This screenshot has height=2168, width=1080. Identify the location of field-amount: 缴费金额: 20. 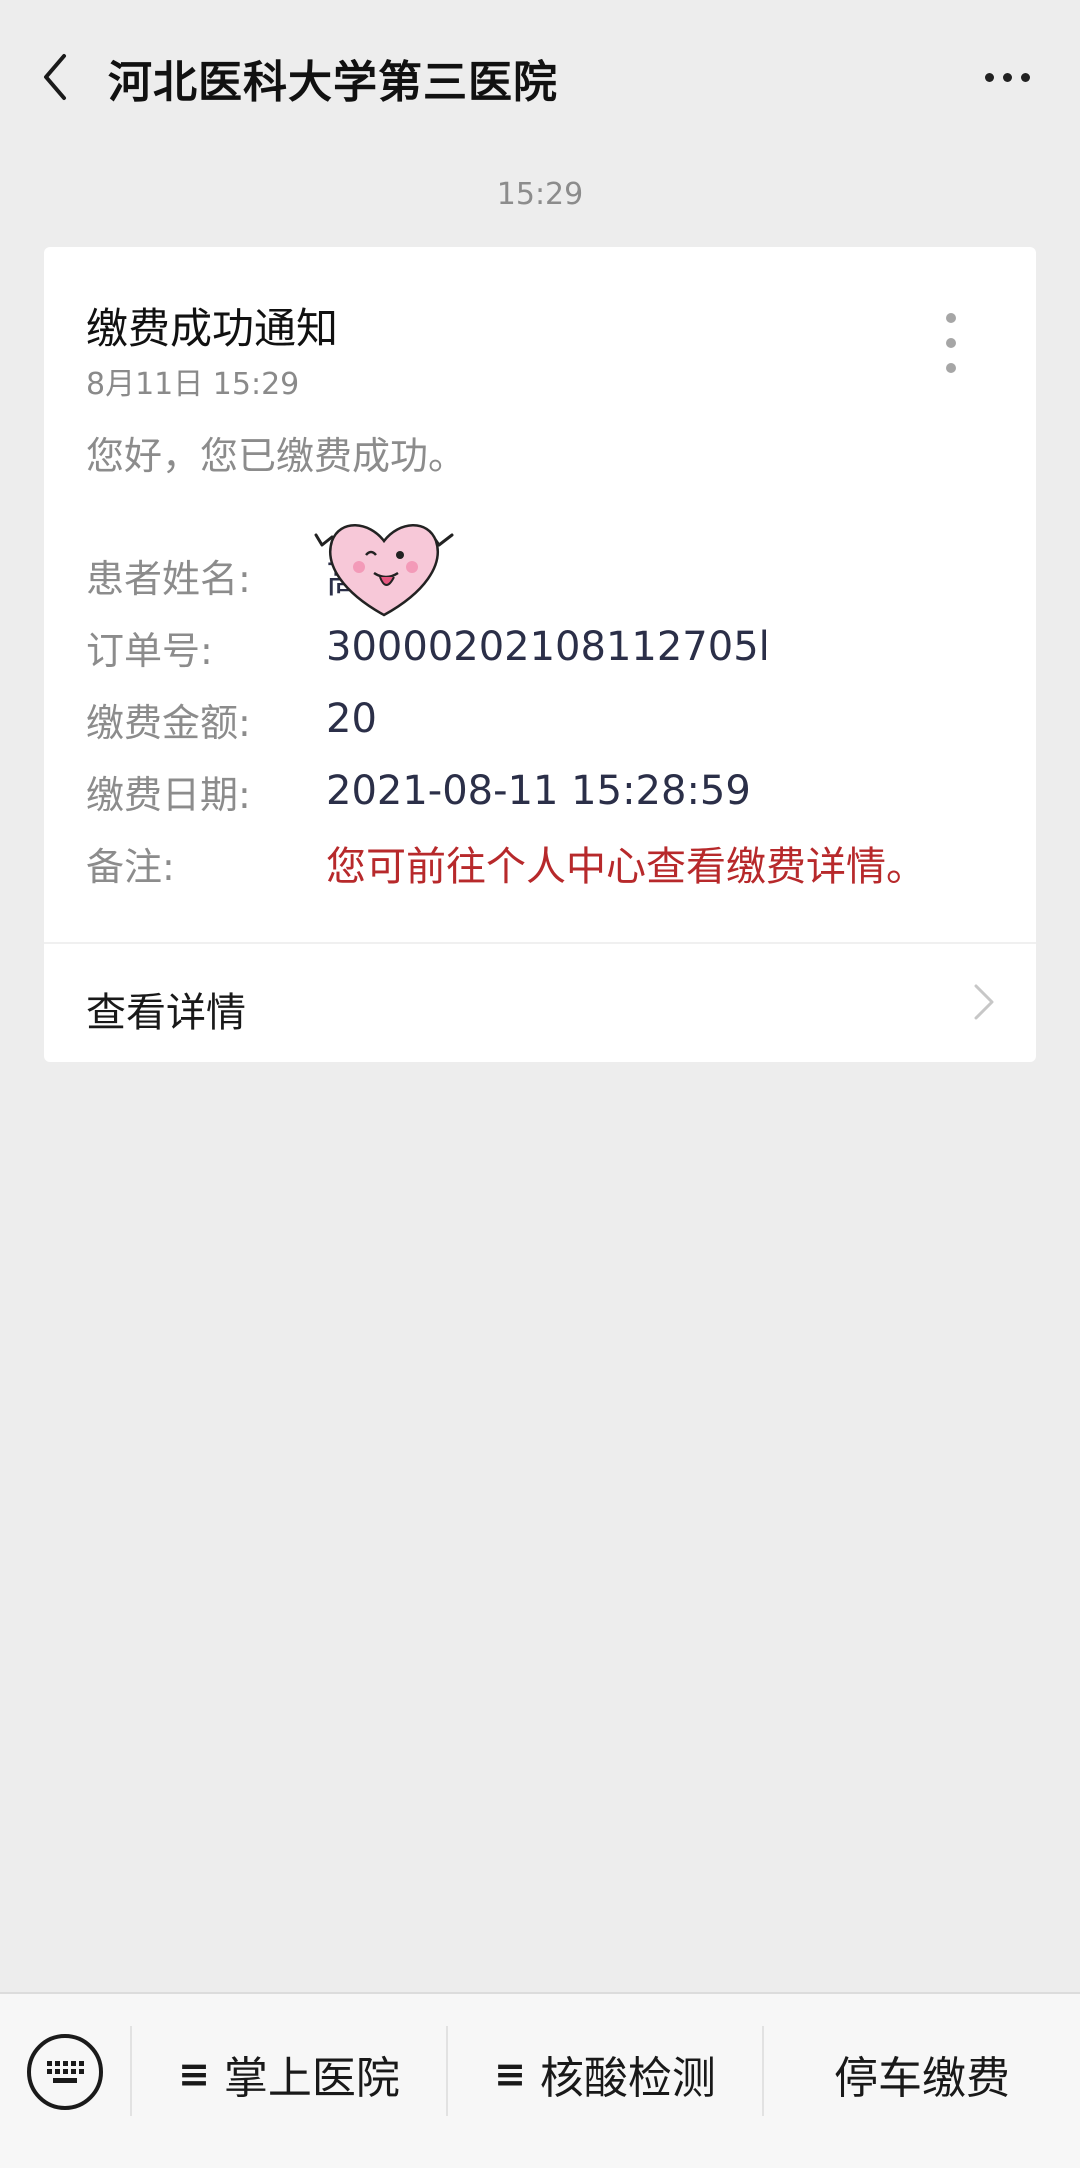
(231, 719).